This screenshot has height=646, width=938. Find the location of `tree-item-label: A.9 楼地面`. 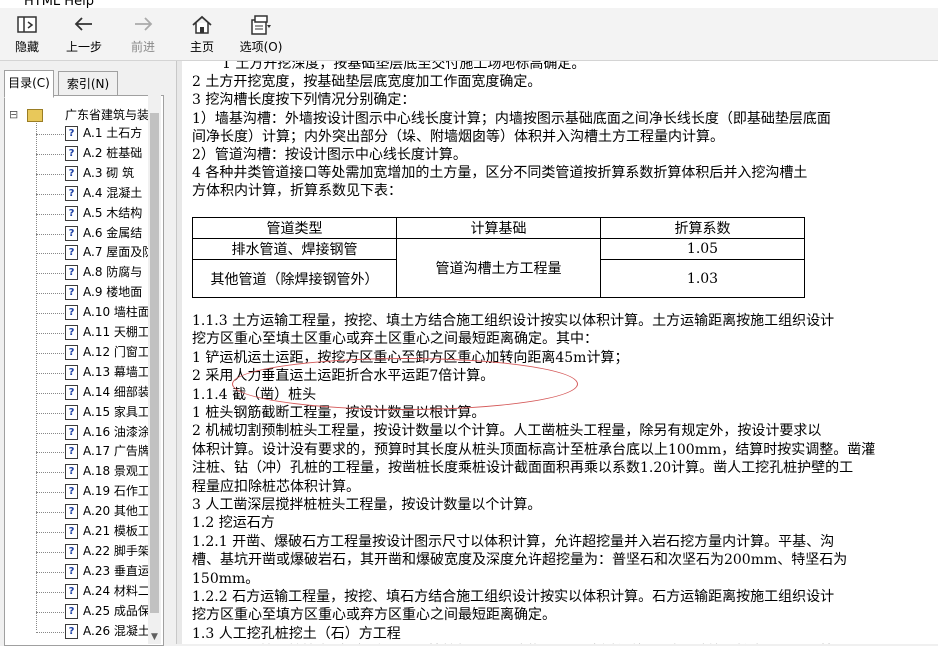

tree-item-label: A.9 楼地面 is located at coordinates (113, 292).